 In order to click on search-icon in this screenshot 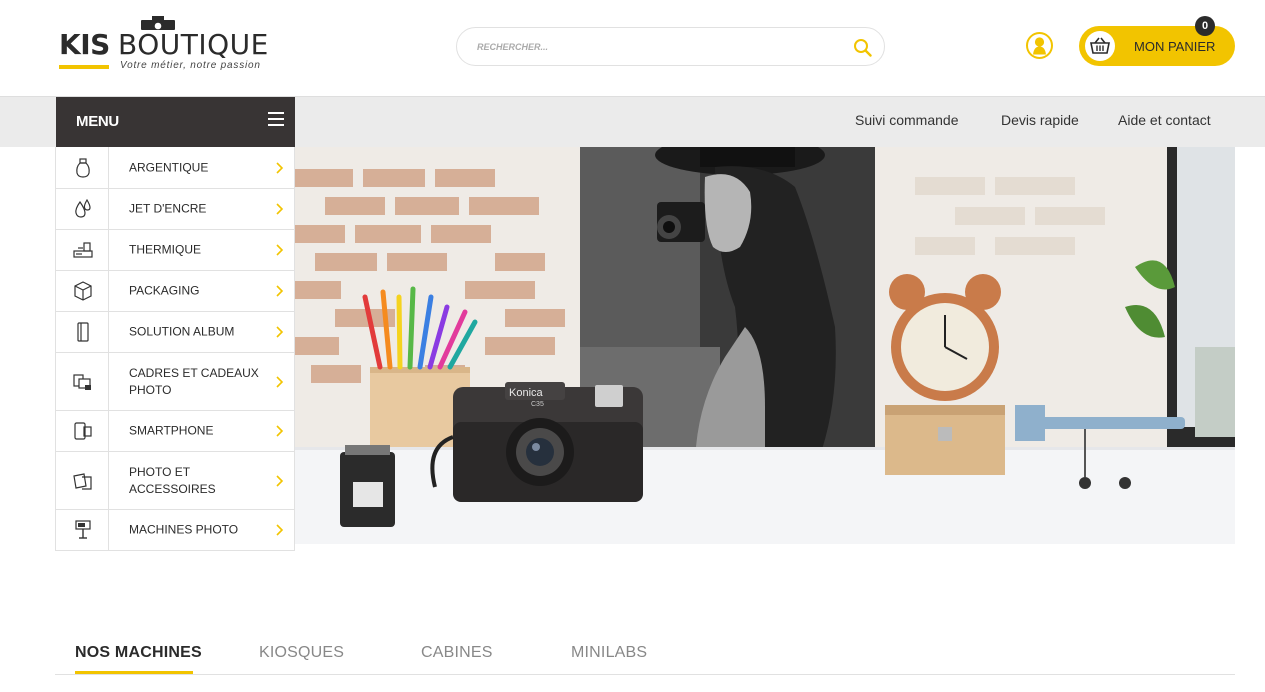, I will do `click(862, 47)`.